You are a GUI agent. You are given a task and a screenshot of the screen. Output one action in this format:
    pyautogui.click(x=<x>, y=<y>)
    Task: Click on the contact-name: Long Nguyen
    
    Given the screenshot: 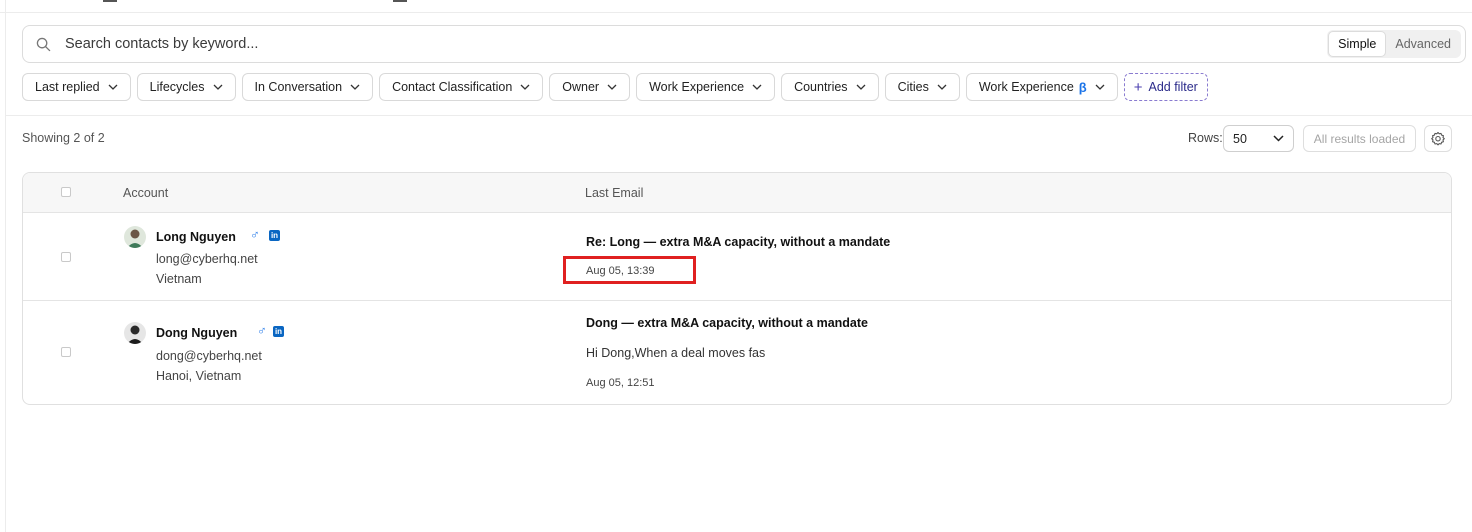 What is the action you would take?
    pyautogui.click(x=196, y=237)
    